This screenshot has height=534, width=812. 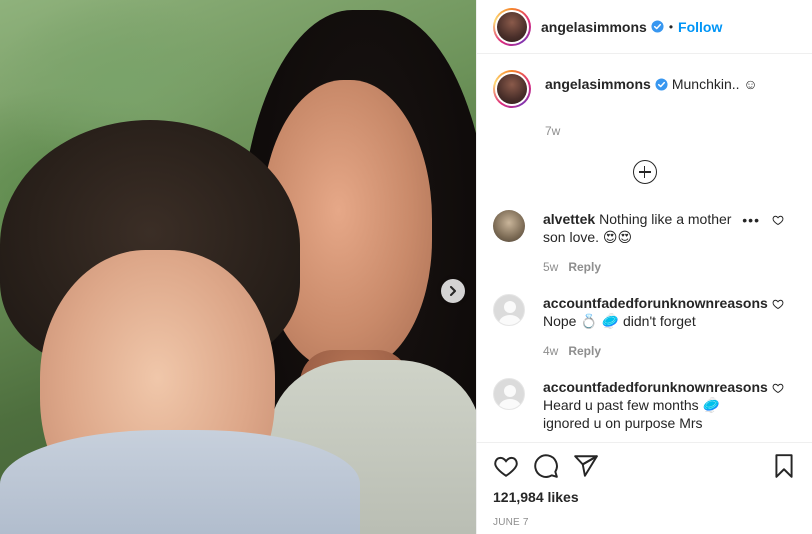 I want to click on plus-circle-icon, so click(x=644, y=172).